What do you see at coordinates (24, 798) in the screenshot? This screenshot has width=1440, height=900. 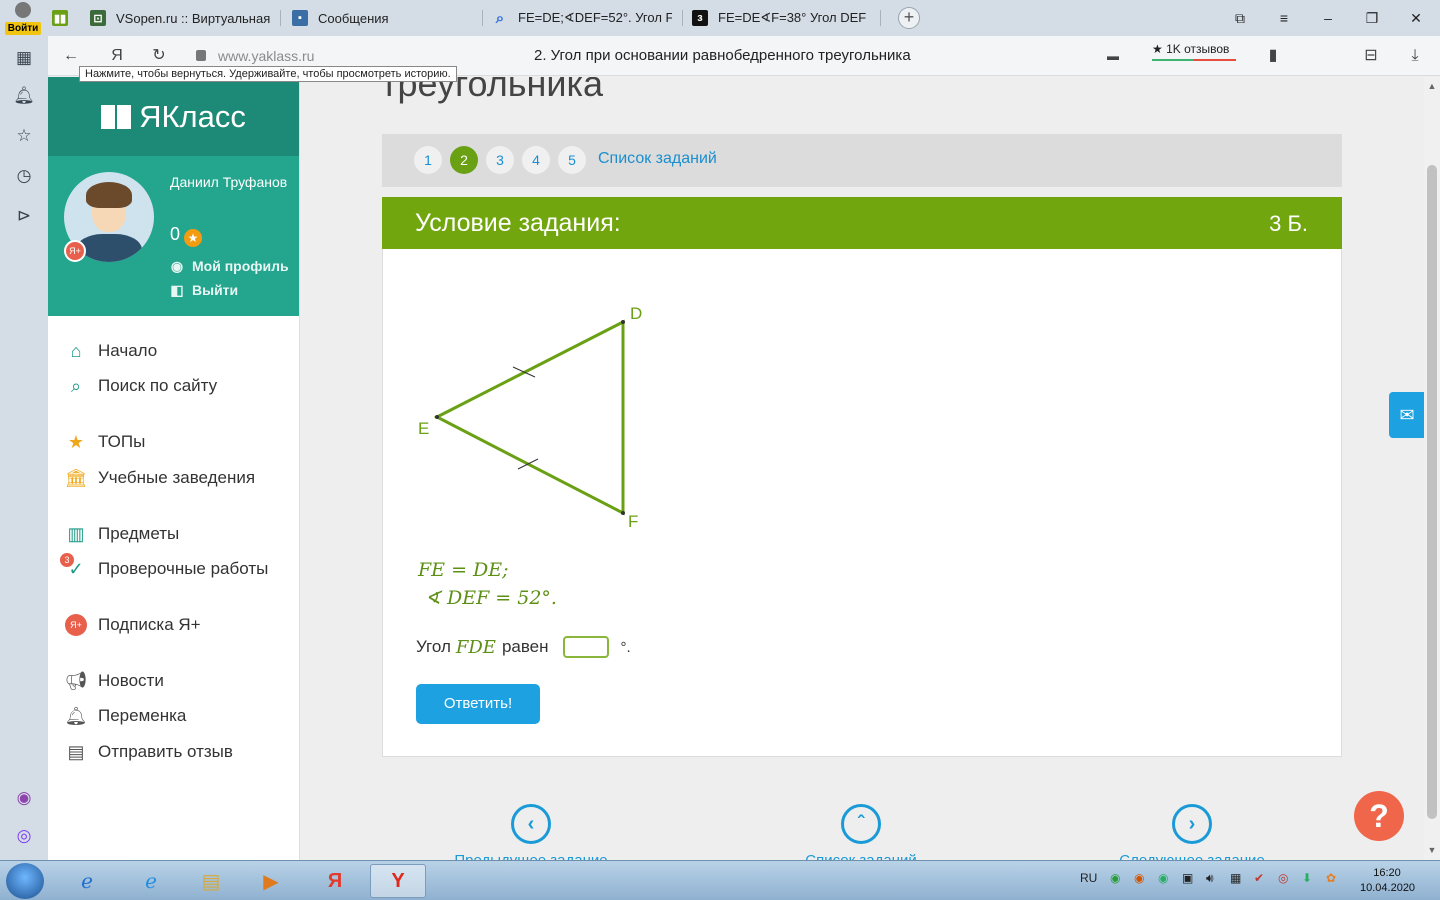 I see `messenger-icon: ◉` at bounding box center [24, 798].